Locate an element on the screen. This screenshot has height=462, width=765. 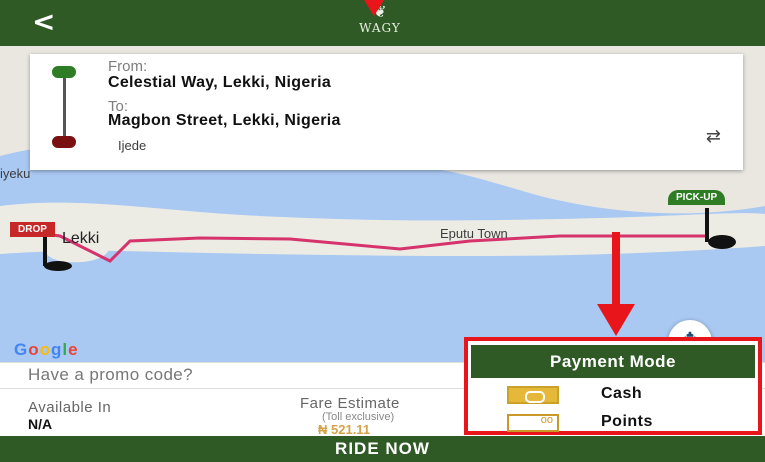
payment-option-label: Cash is located at coordinates (622, 393).